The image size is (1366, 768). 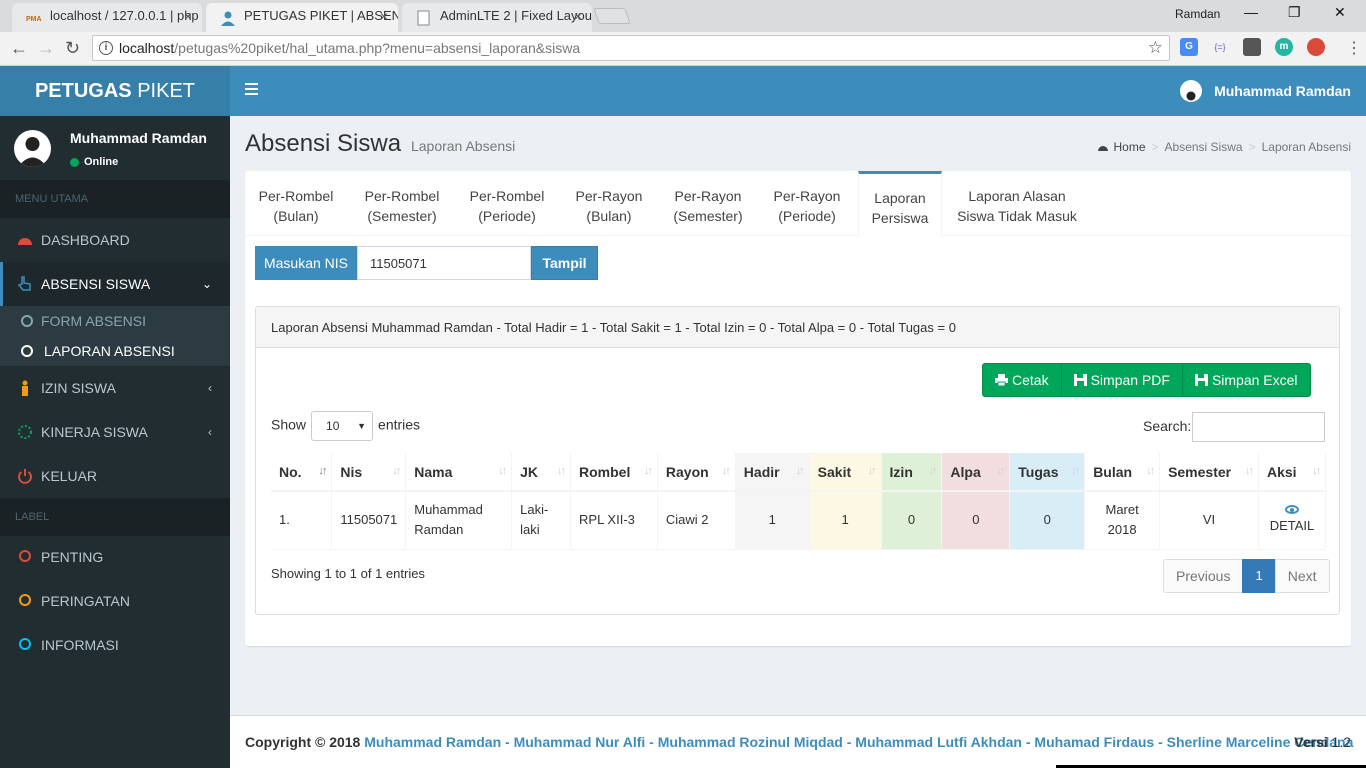 What do you see at coordinates (696, 472) in the screenshot?
I see `col-rayon: Rayon ↓↑` at bounding box center [696, 472].